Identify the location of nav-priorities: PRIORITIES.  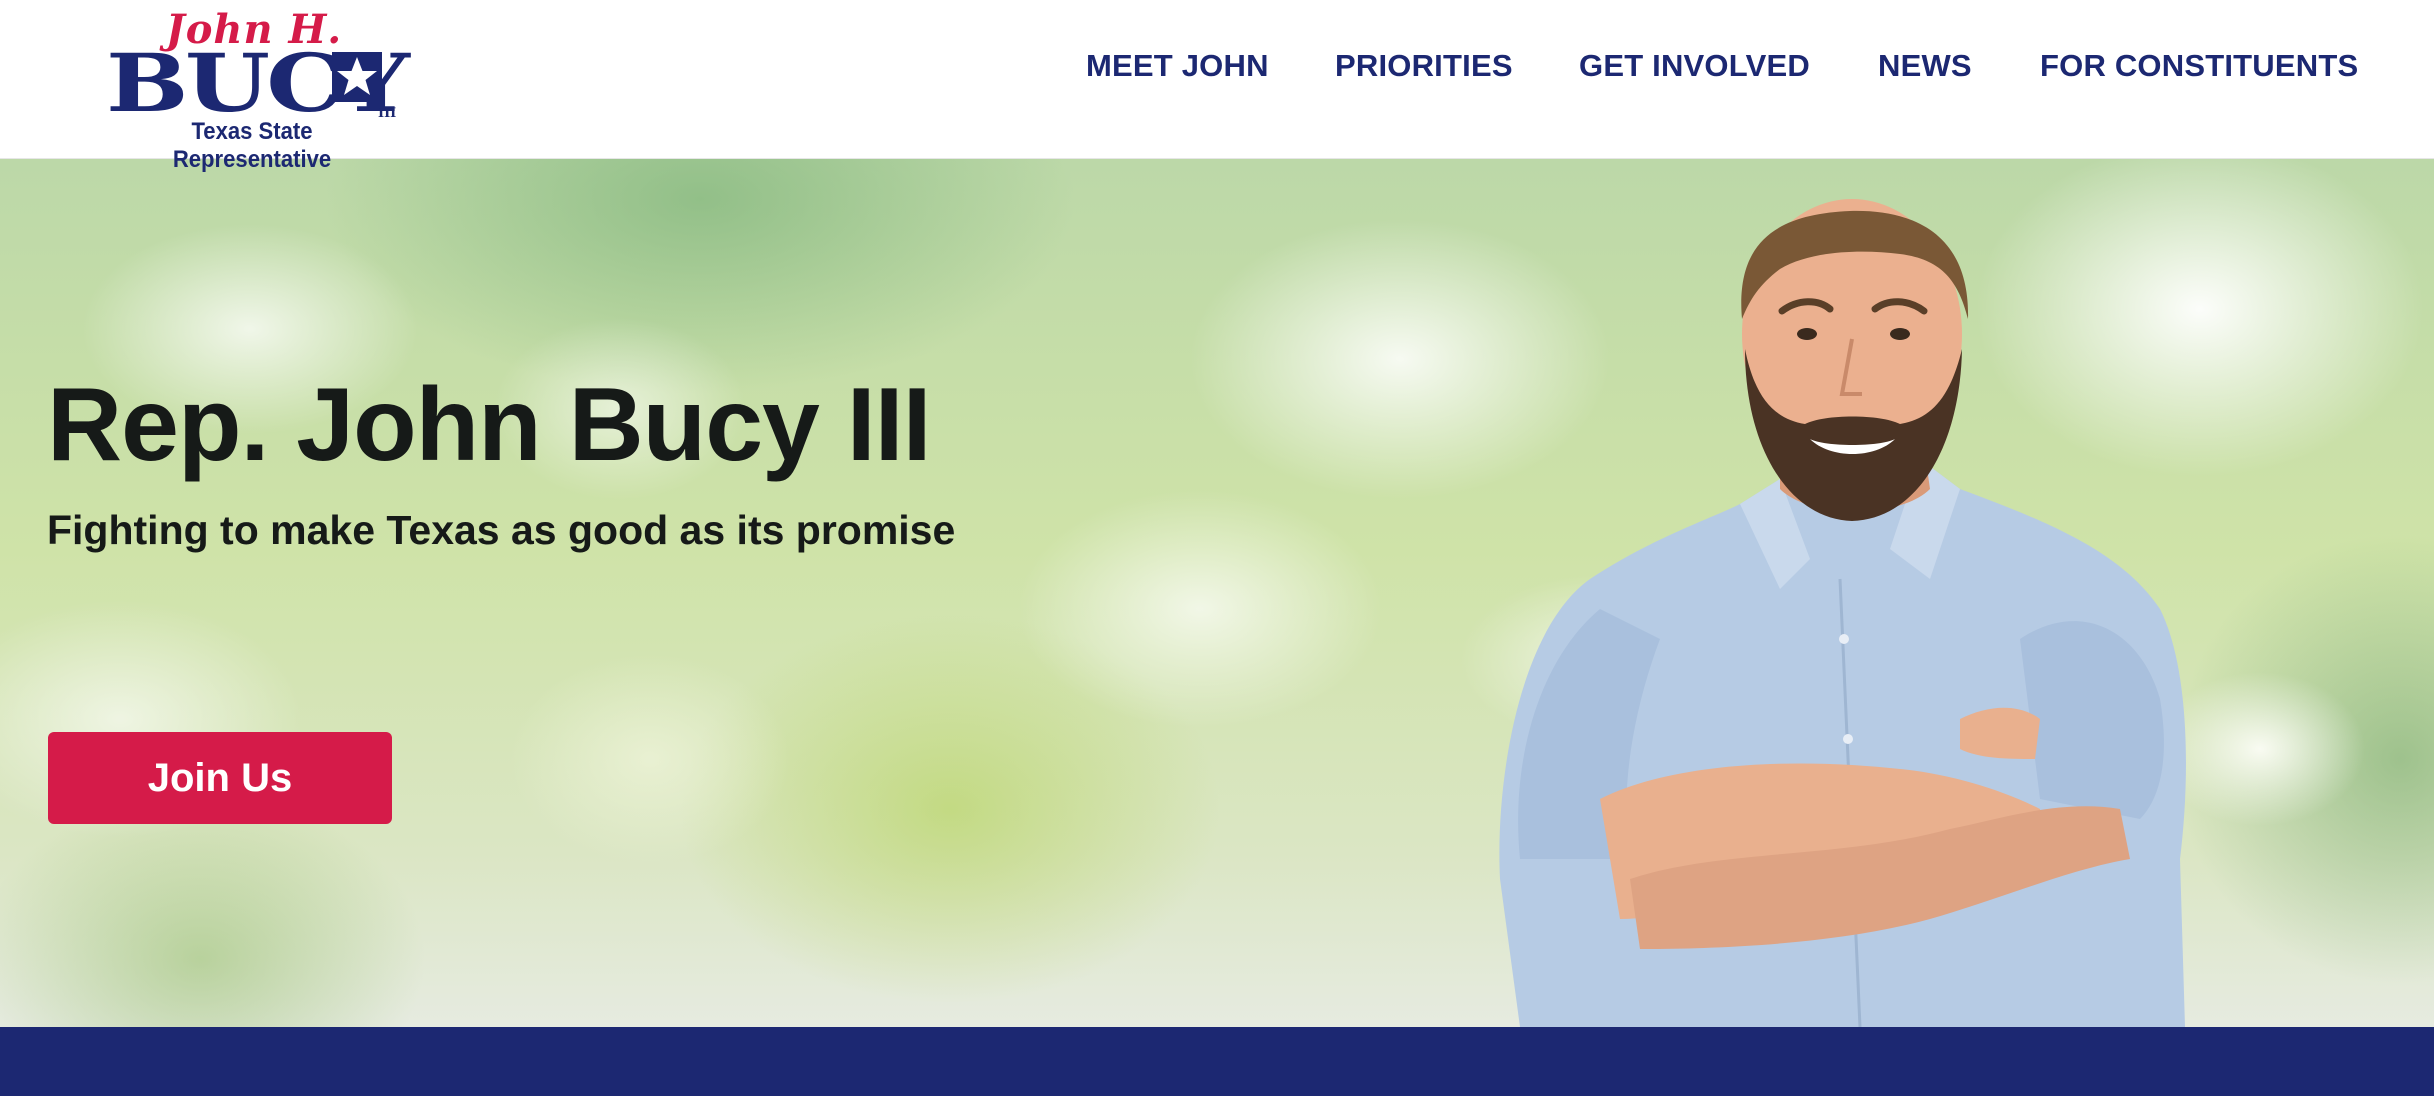
(1424, 66).